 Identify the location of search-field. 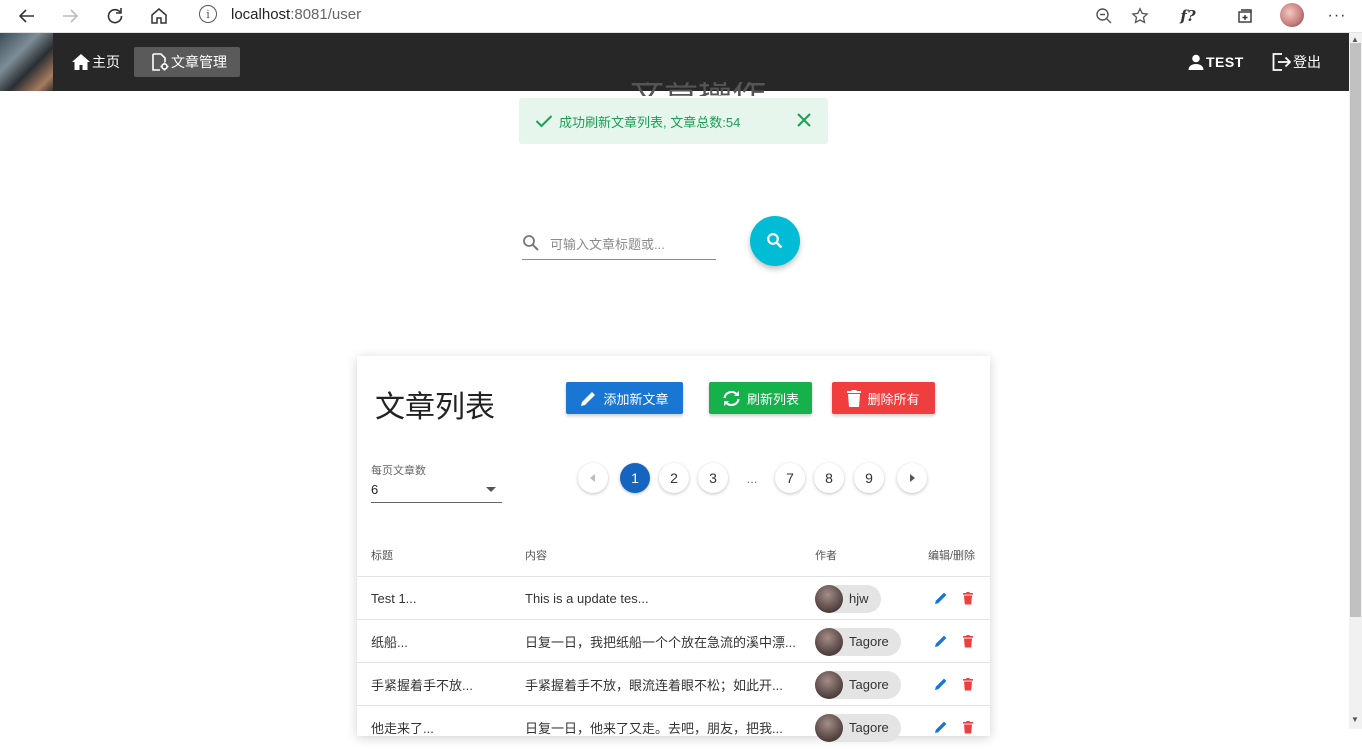
(619, 244).